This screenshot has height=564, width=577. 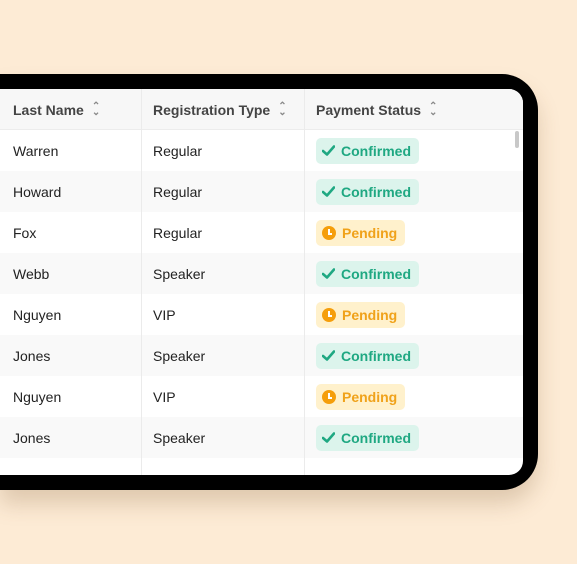 What do you see at coordinates (25, 232) in the screenshot?
I see `last-name-cell: Fox` at bounding box center [25, 232].